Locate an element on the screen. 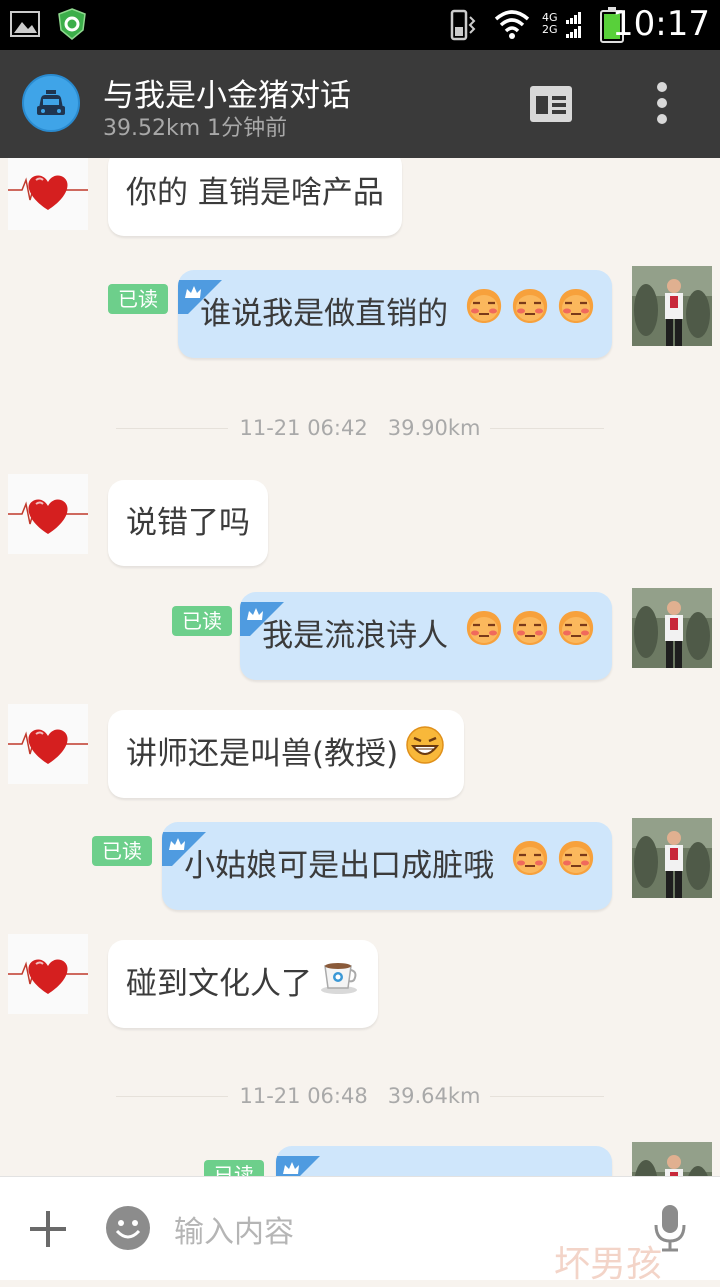 Image resolution: width=720 pixels, height=1287 pixels. laughing-face-emoji-icon is located at coordinates (425, 756).